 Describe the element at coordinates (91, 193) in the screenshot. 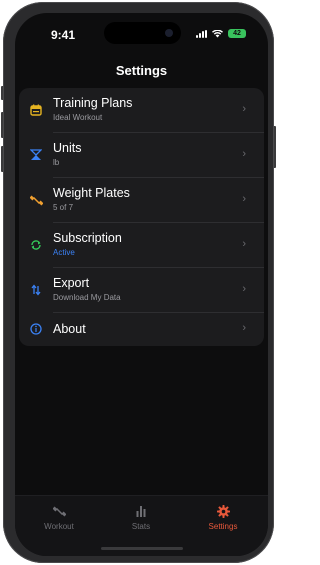

I see `settings-row-label: Weight Plates` at that location.